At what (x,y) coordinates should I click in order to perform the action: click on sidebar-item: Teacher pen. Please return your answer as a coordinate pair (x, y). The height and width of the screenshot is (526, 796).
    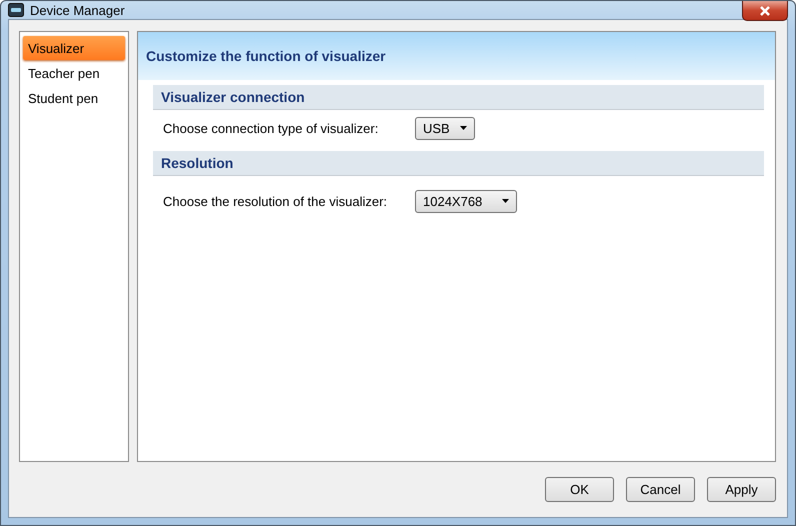
    Looking at the image, I should click on (74, 73).